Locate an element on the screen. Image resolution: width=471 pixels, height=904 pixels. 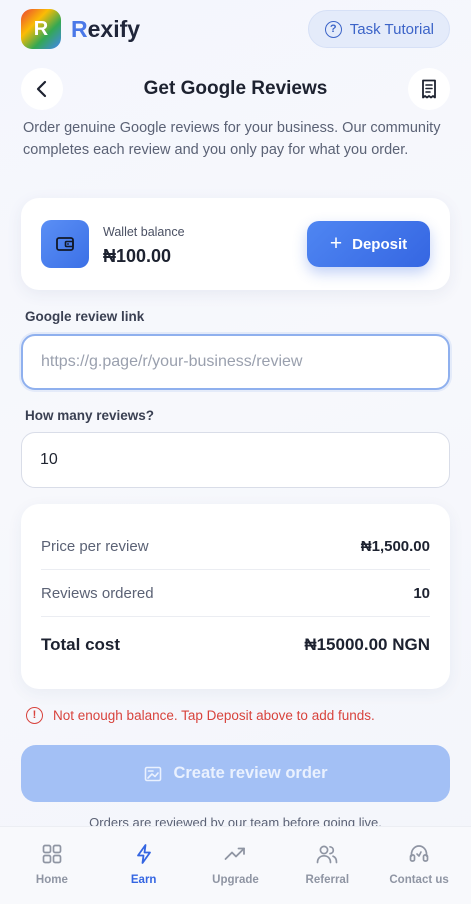
orders-history-button is located at coordinates (429, 89).